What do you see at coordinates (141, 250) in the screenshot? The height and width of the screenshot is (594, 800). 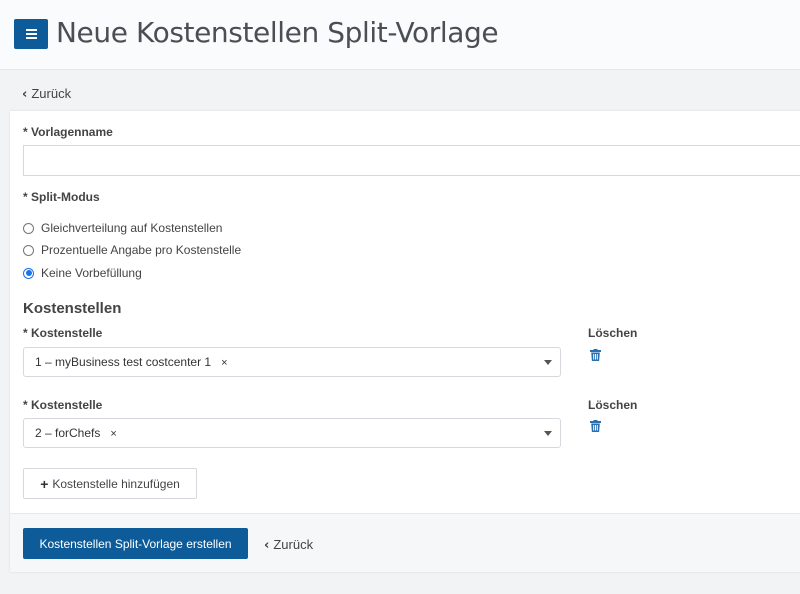 I see `split-mode-option-label: Prozentuelle Angabe pro Kostenstelle` at bounding box center [141, 250].